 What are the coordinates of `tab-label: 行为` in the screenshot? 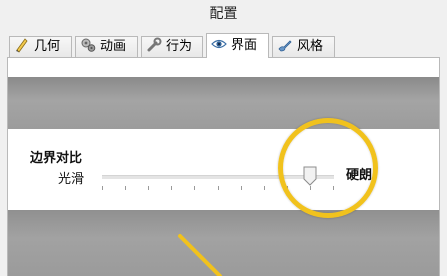 It's located at (179, 46).